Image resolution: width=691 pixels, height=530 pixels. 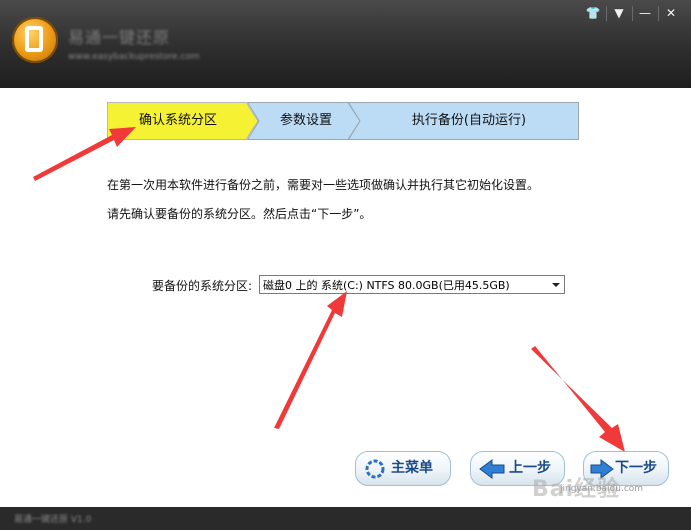 I want to click on main-menu-button: 主菜单, so click(x=403, y=468).